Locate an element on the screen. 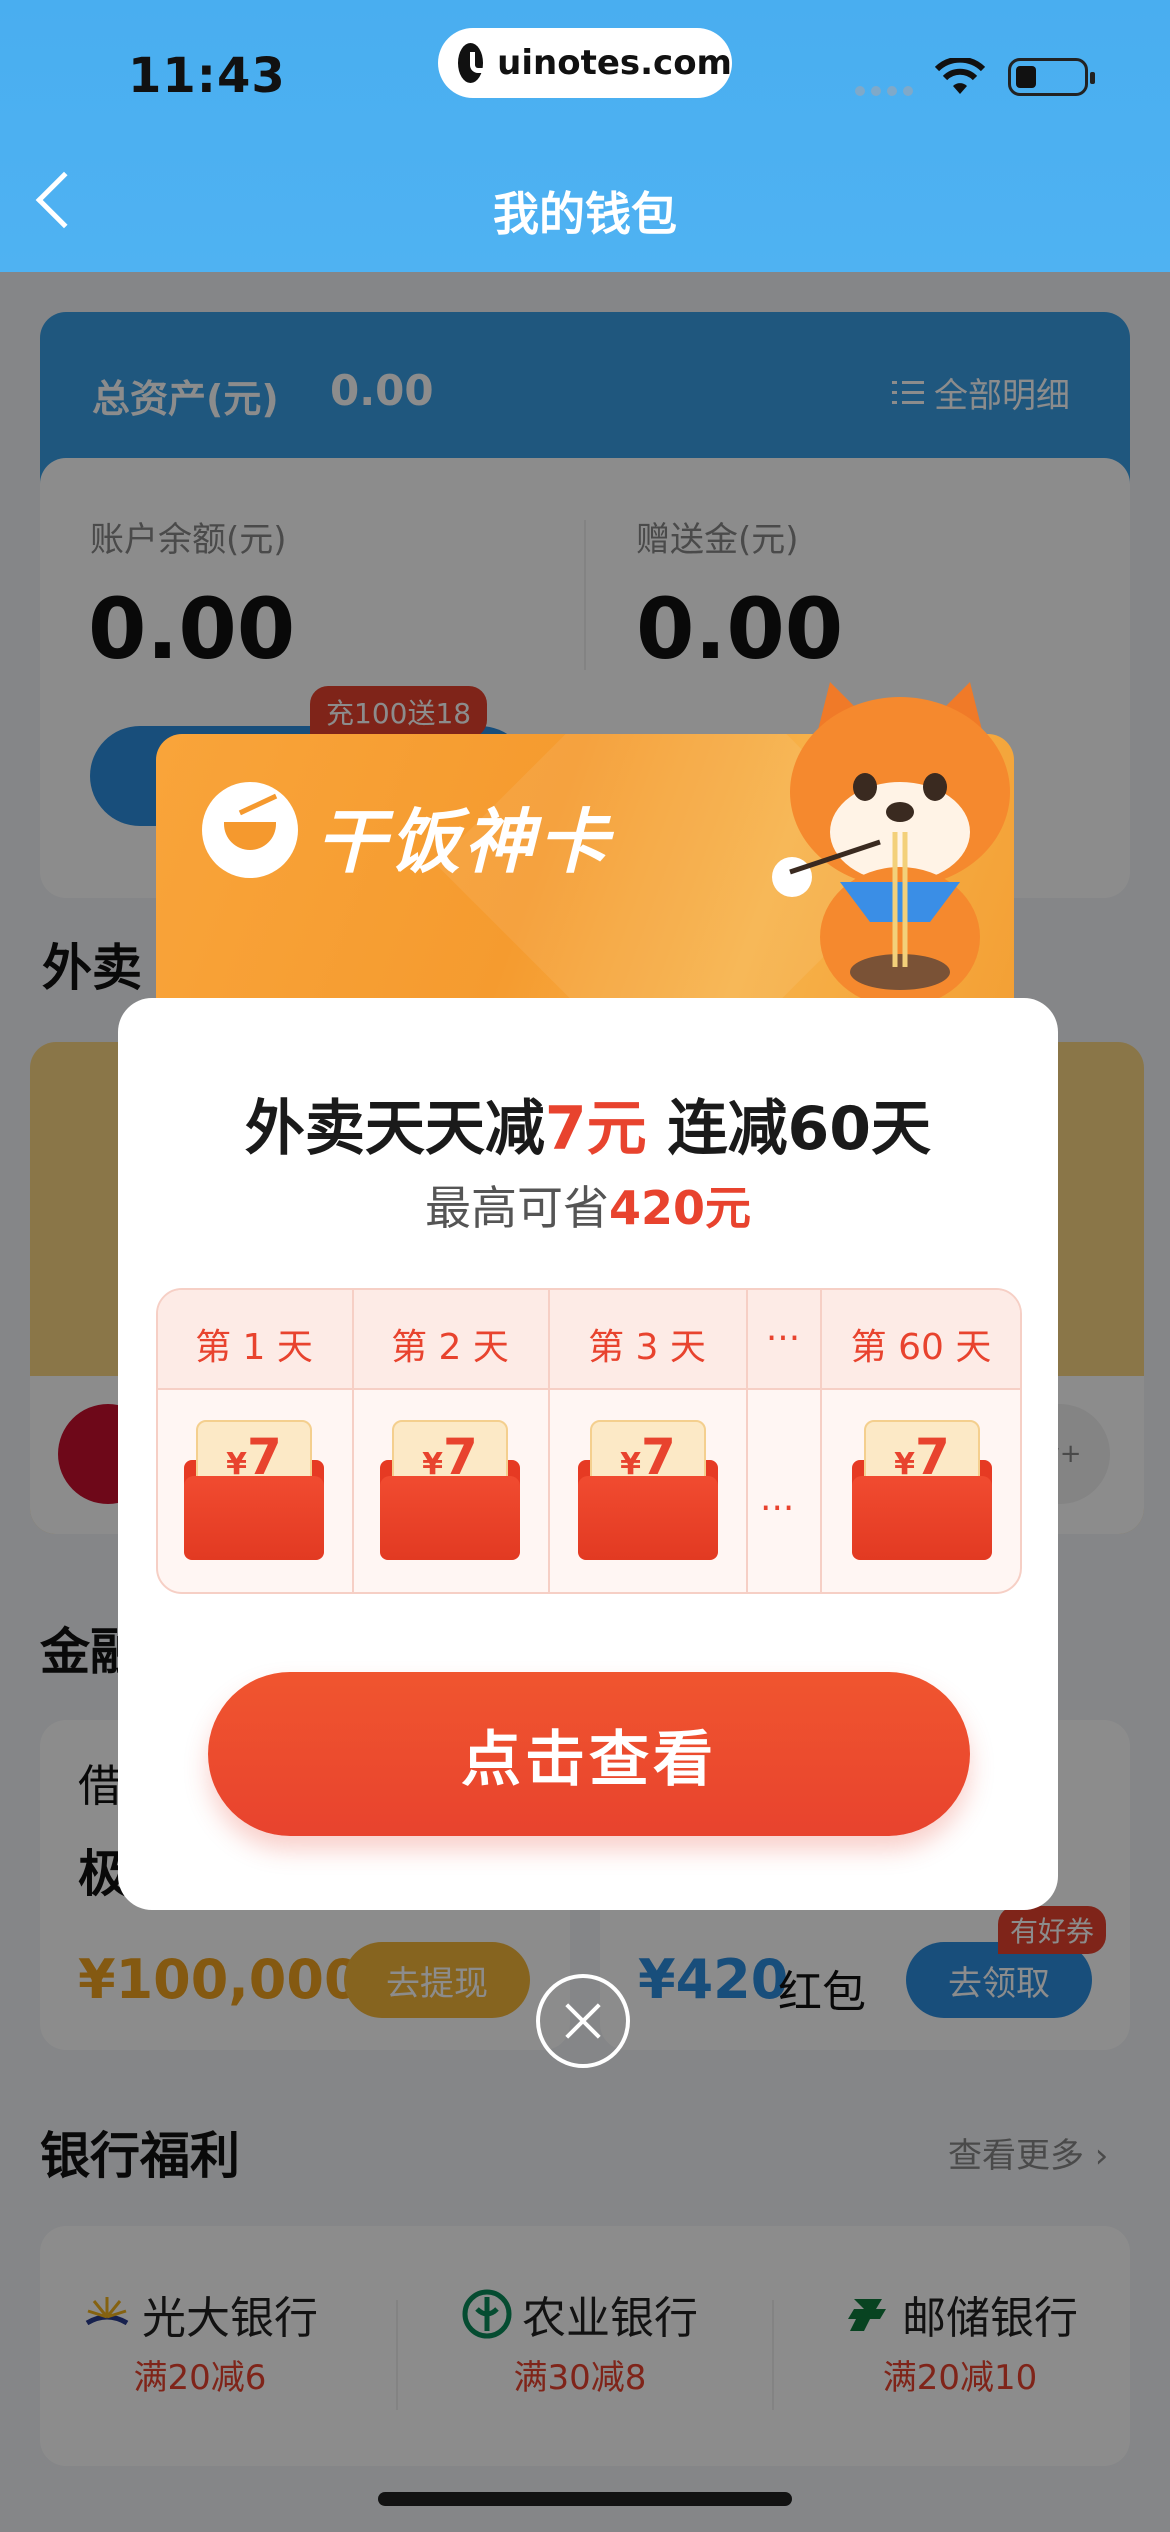 The width and height of the screenshot is (1170, 2532). battery-icon is located at coordinates (1051, 77).